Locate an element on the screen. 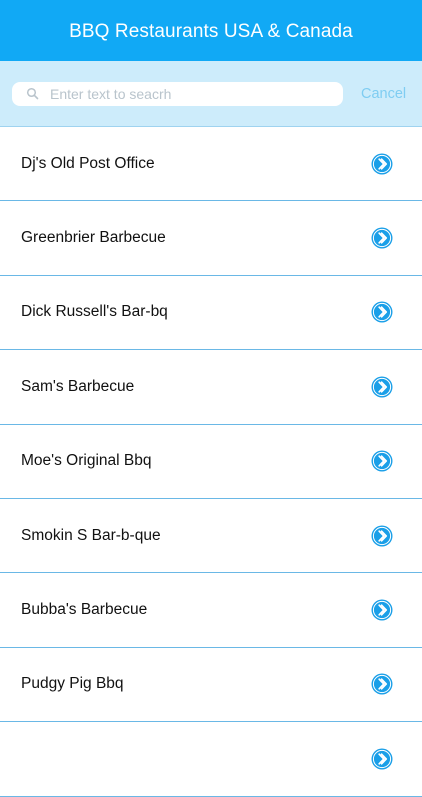 This screenshot has height=797, width=422. restaurant-name: Bubba's Barbecue is located at coordinates (84, 610).